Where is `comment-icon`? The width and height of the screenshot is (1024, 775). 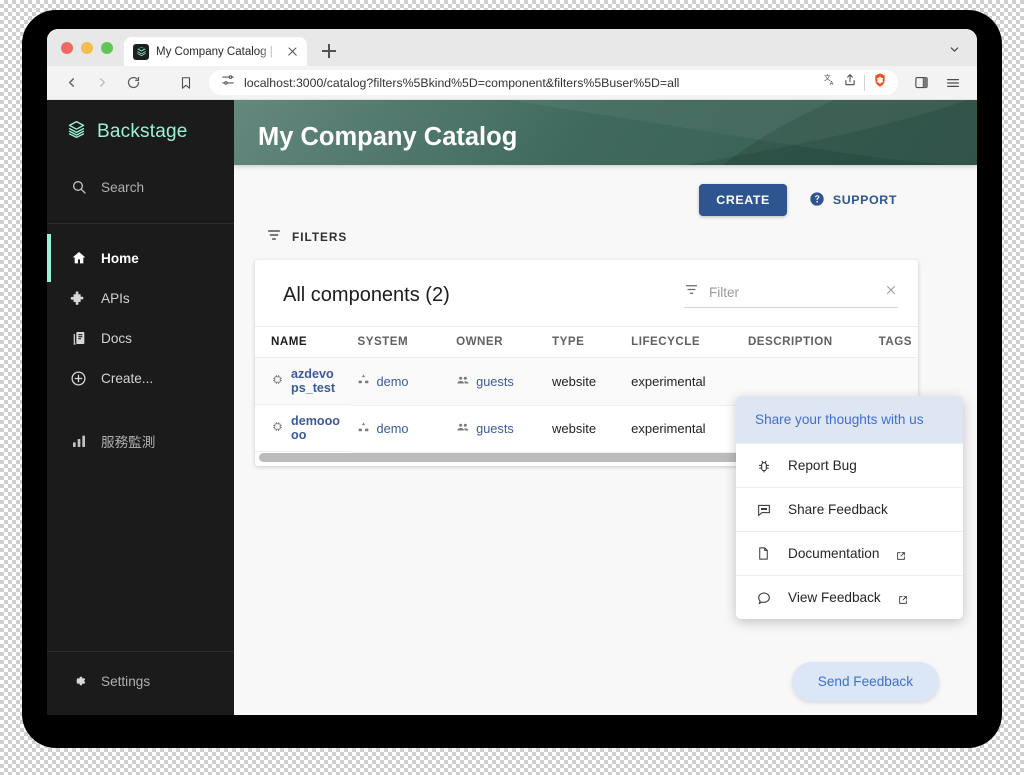
comment-icon is located at coordinates (763, 509).